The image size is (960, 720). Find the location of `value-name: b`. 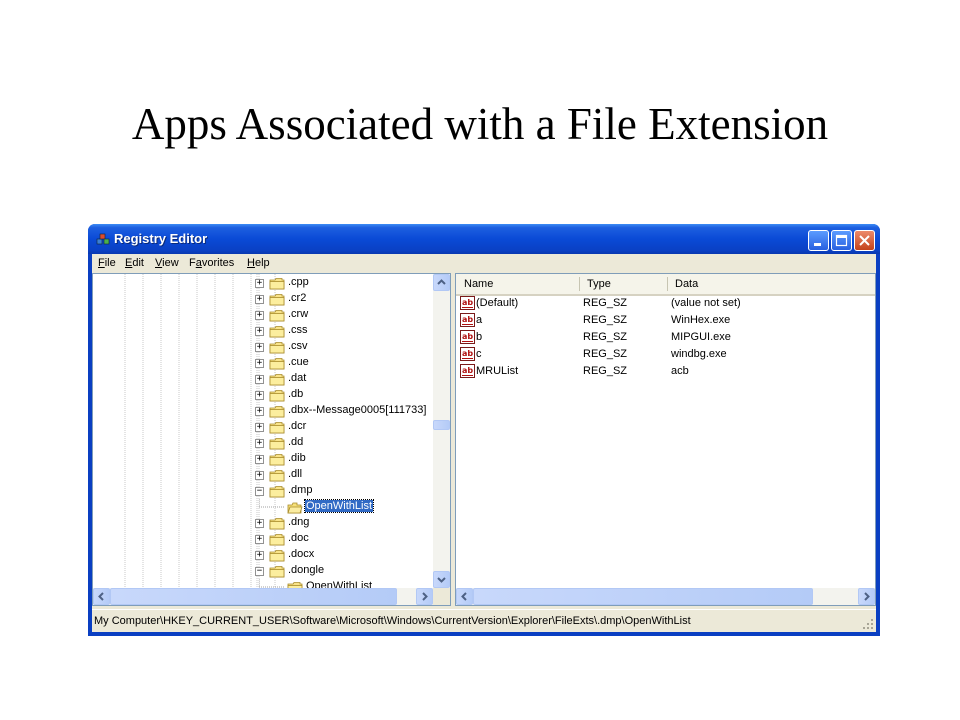

value-name: b is located at coordinates (479, 337).